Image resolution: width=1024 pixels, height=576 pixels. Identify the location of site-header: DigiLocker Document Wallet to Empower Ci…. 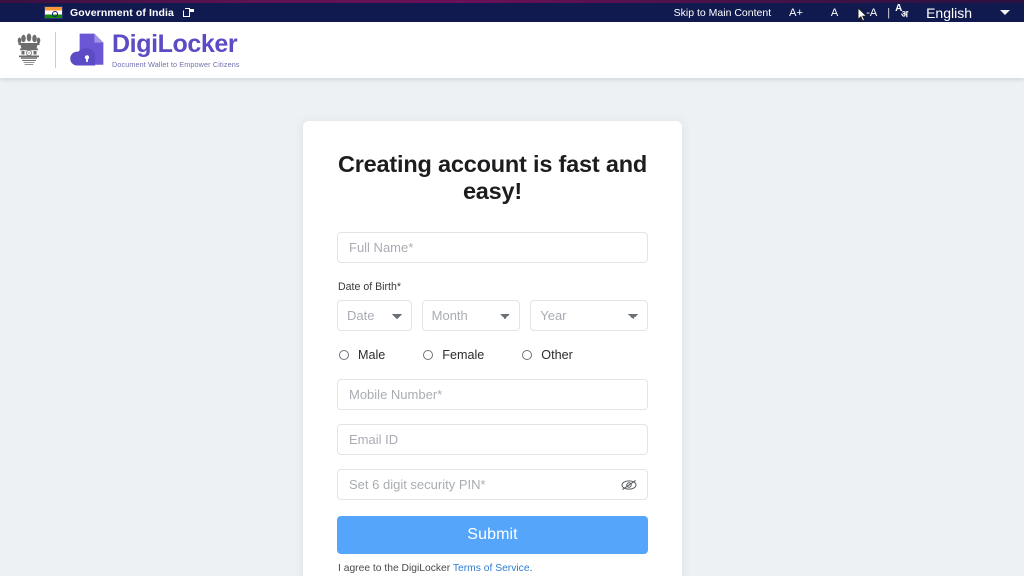
(512, 50).